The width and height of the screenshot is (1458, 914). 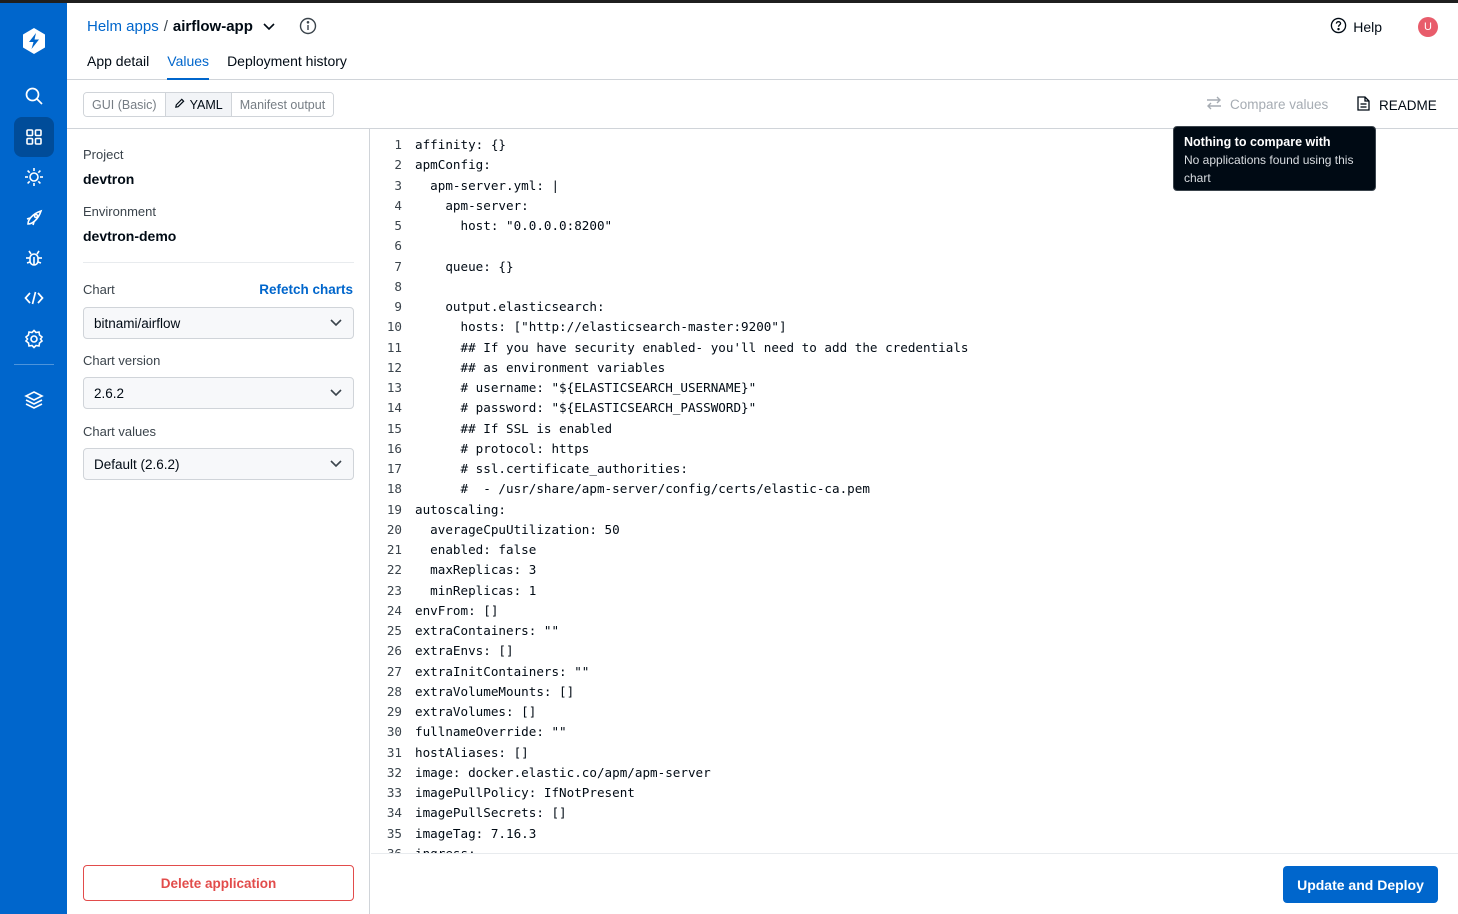 I want to click on code-line: 6, so click(x=386, y=246).